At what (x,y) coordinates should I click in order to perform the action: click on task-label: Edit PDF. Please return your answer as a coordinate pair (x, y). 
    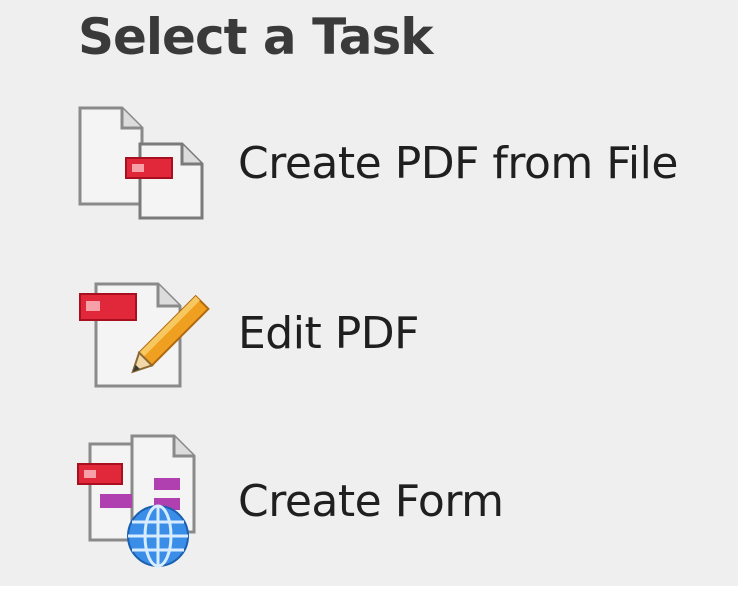
    Looking at the image, I should click on (328, 333).